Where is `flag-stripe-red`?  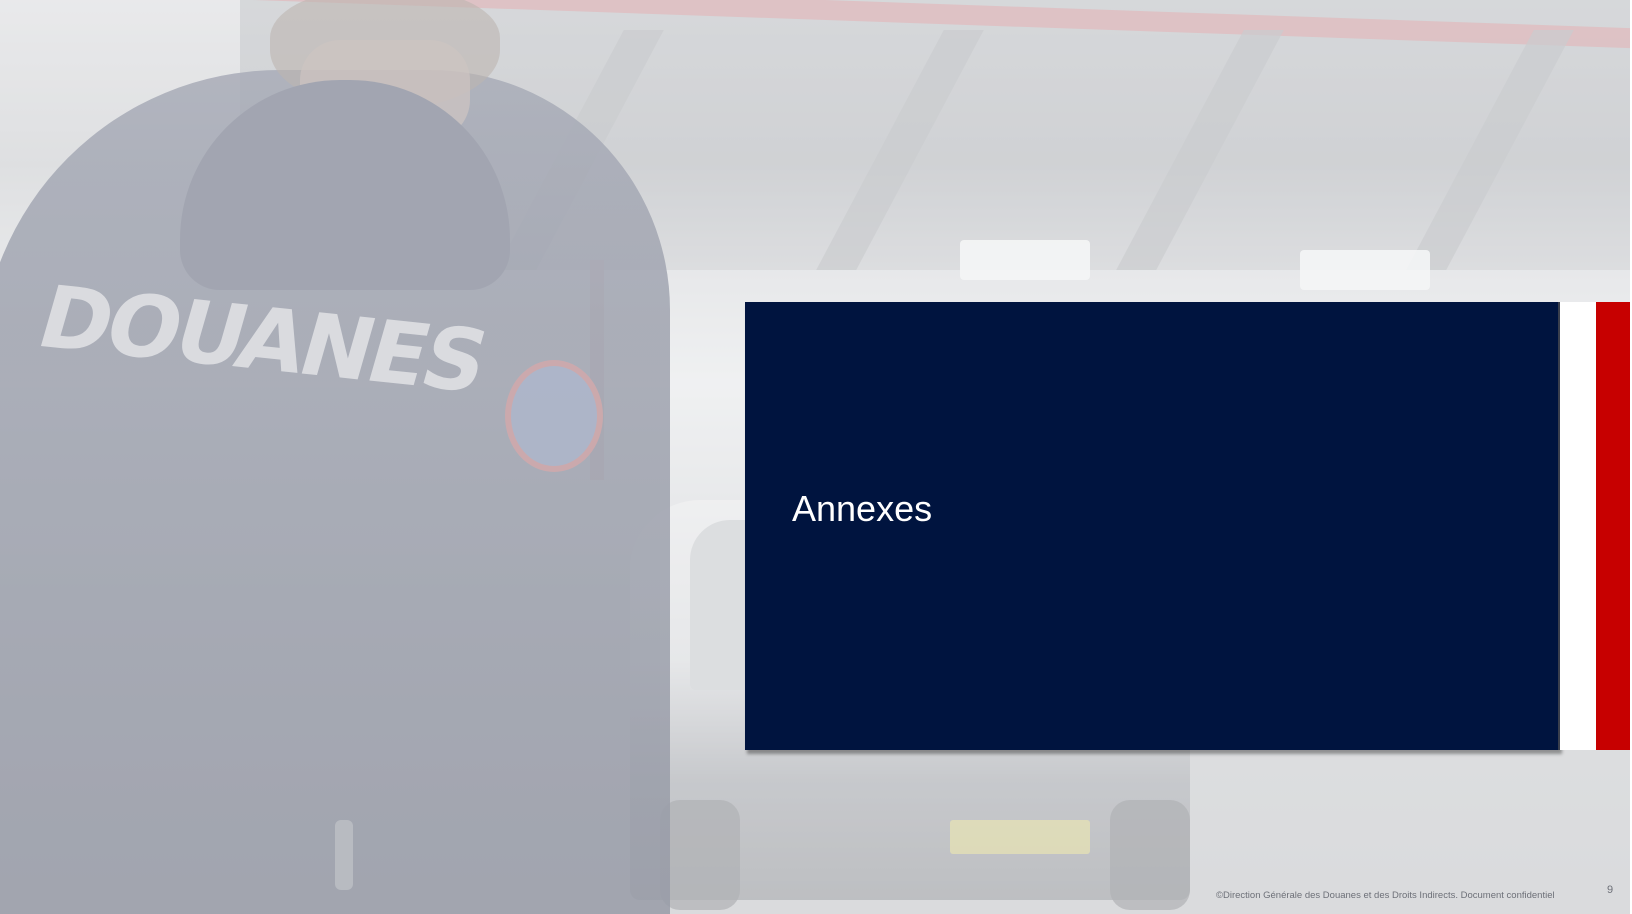 flag-stripe-red is located at coordinates (1613, 526).